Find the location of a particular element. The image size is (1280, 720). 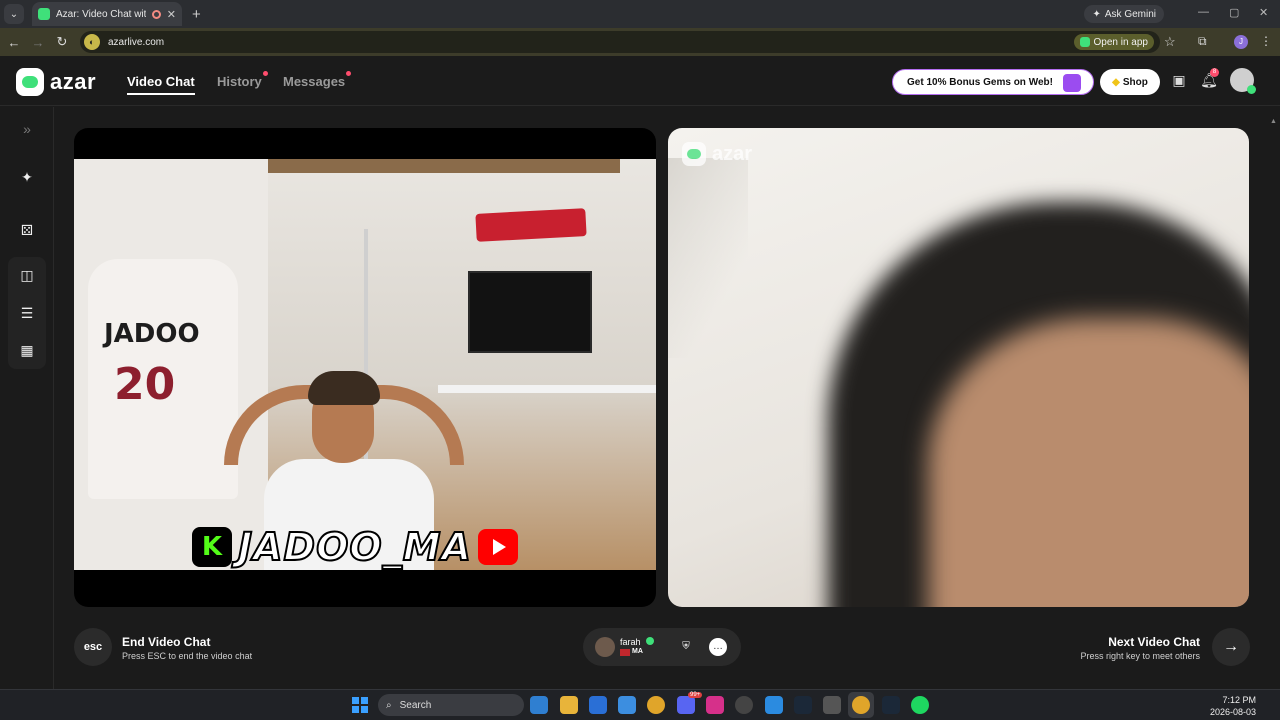

bonus-gems-promo-button: Get 10% Bonus Gems on Web! is located at coordinates (993, 82).